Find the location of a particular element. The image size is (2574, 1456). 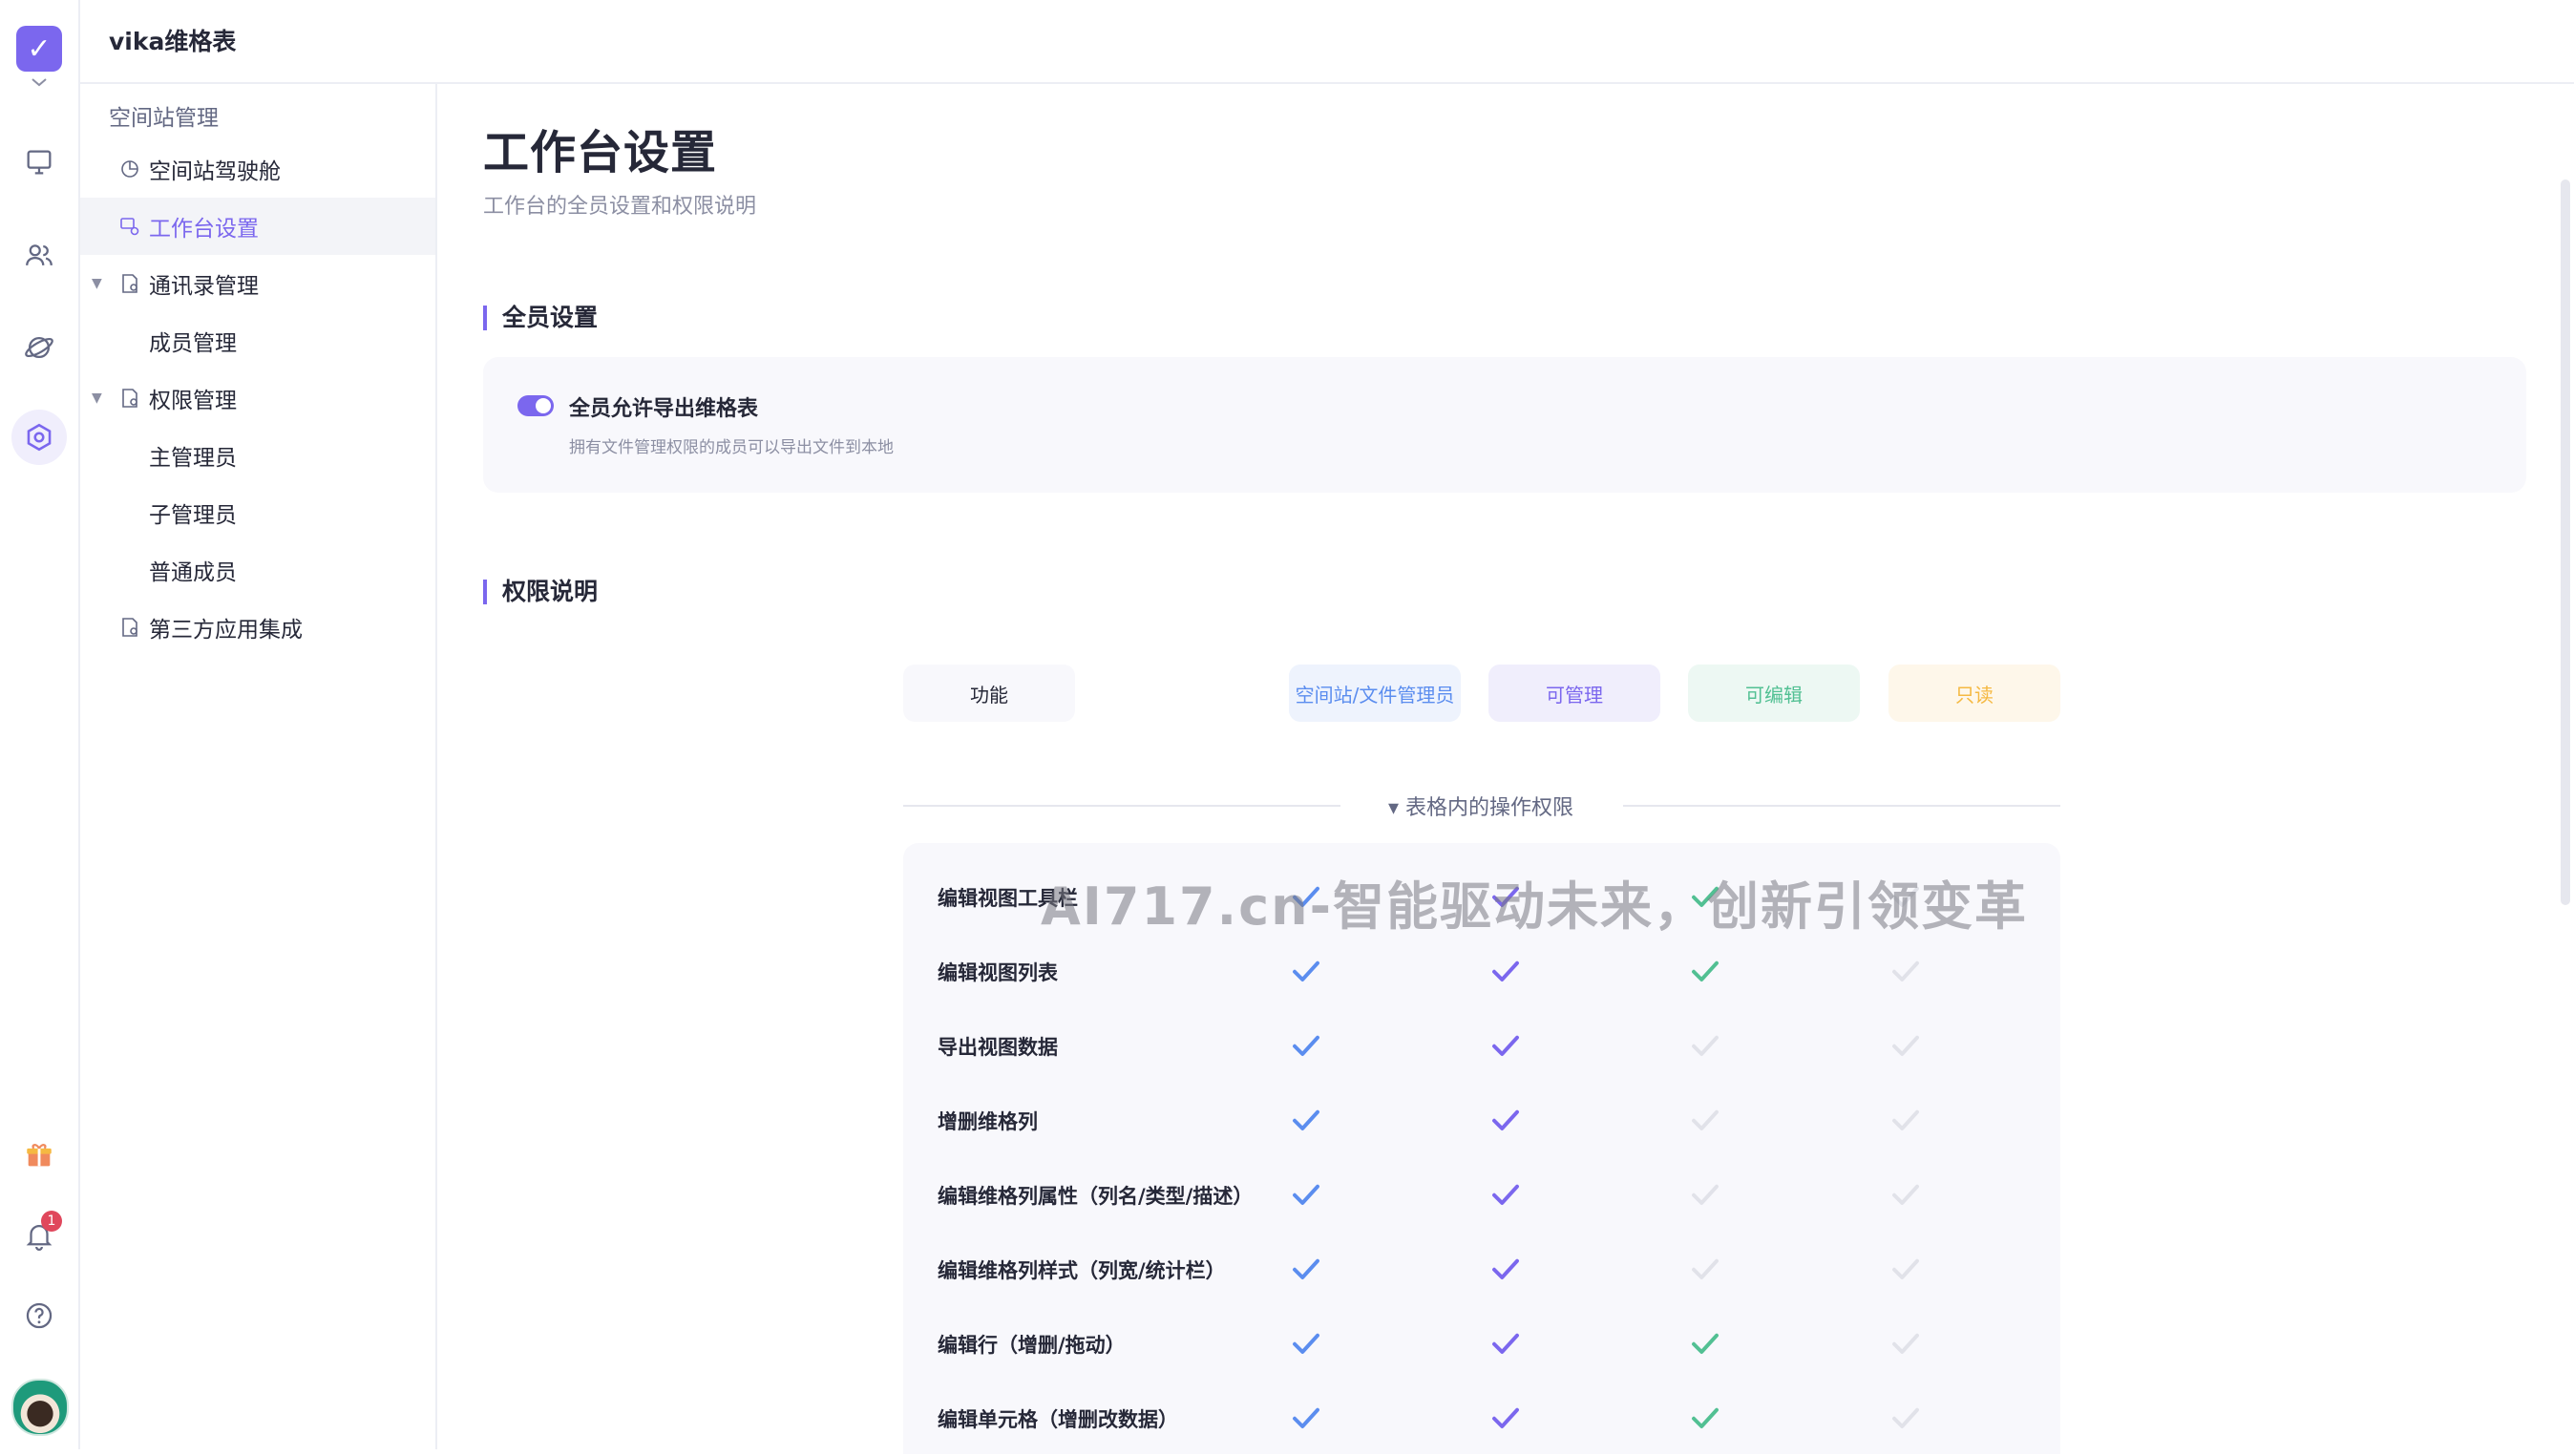

all-settings-card: 全员允许导出维格表 拥有文件管理权限的成员可以导出文件到本地 is located at coordinates (1504, 425).